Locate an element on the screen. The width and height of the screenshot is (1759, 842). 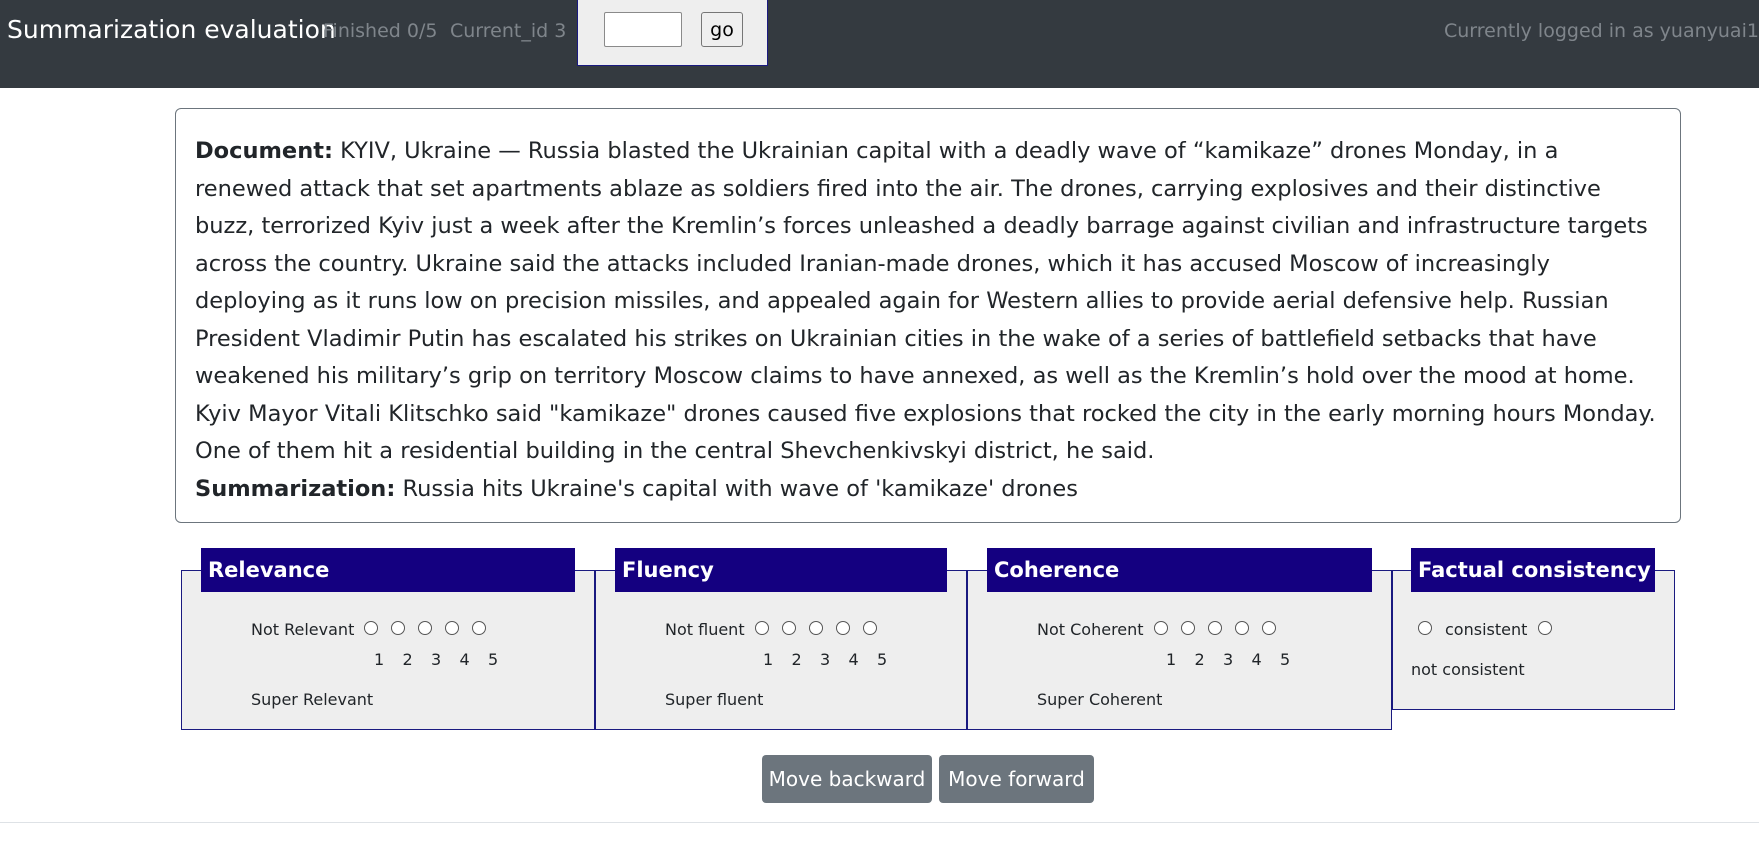
coherence-num-5: 5 is located at coordinates (1285, 659).